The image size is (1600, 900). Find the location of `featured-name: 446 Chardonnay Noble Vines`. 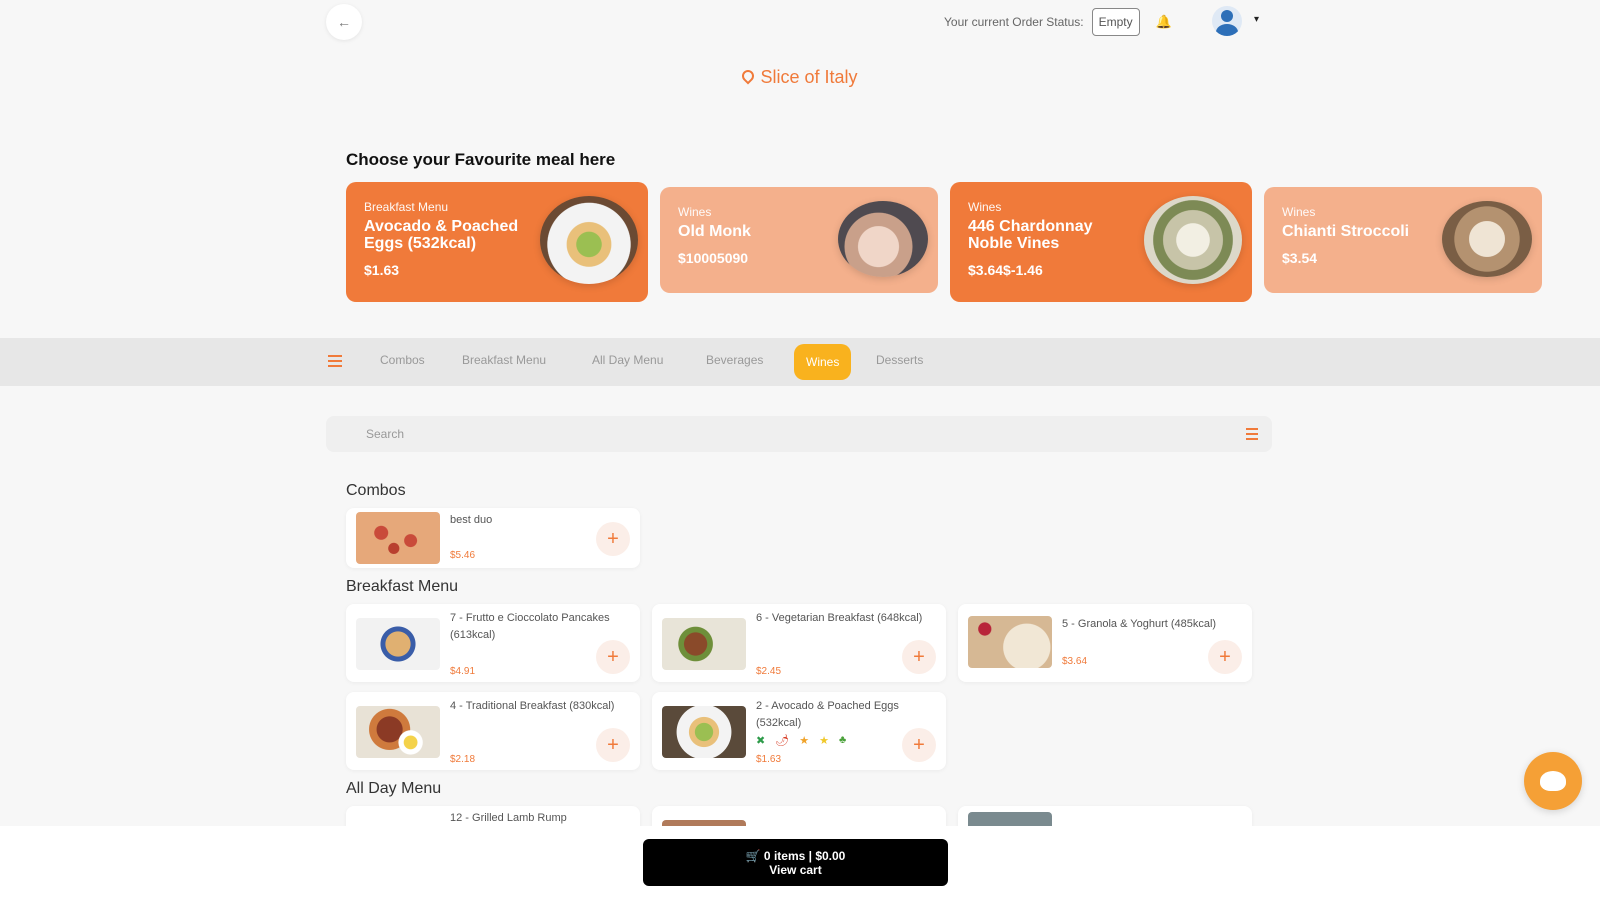

featured-name: 446 Chardonnay Noble Vines is located at coordinates (1030, 235).